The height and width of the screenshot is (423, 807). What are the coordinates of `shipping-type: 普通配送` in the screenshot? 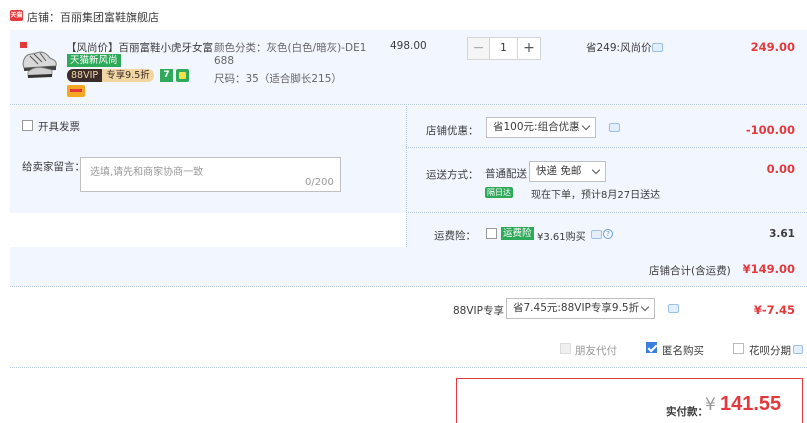 It's located at (506, 174).